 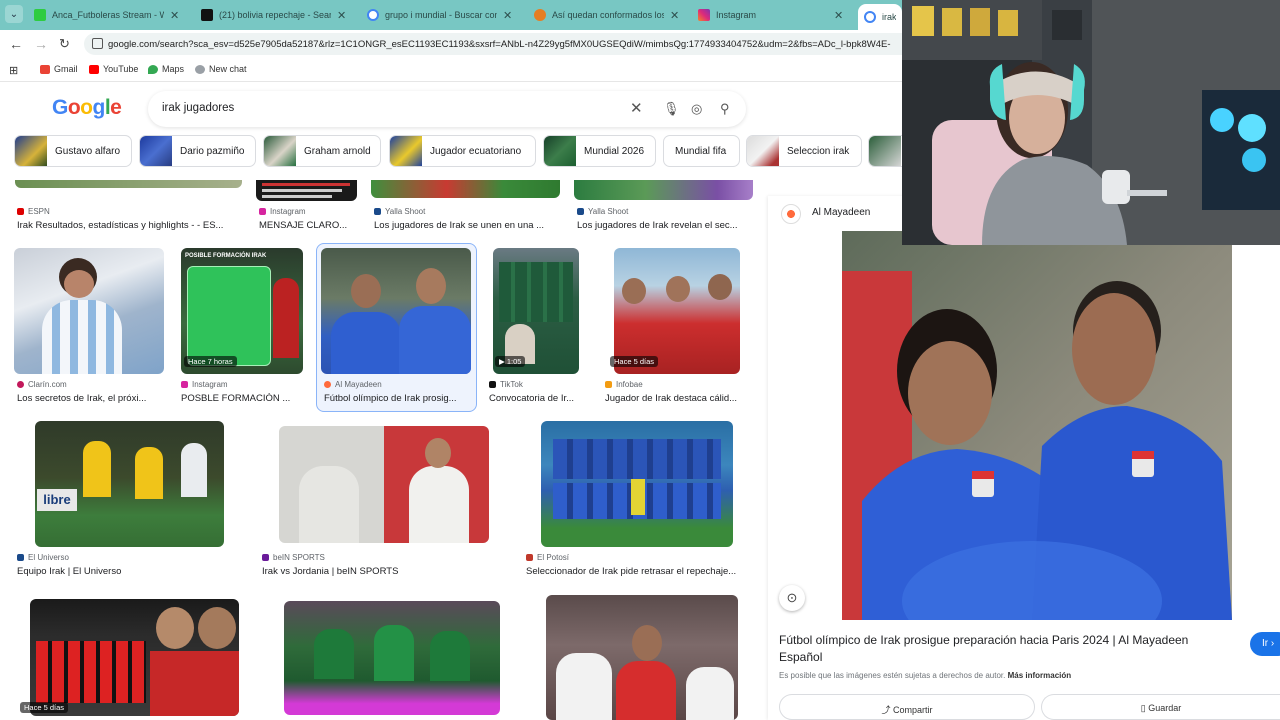 I want to click on source-label: ESPN, so click(x=39, y=211).